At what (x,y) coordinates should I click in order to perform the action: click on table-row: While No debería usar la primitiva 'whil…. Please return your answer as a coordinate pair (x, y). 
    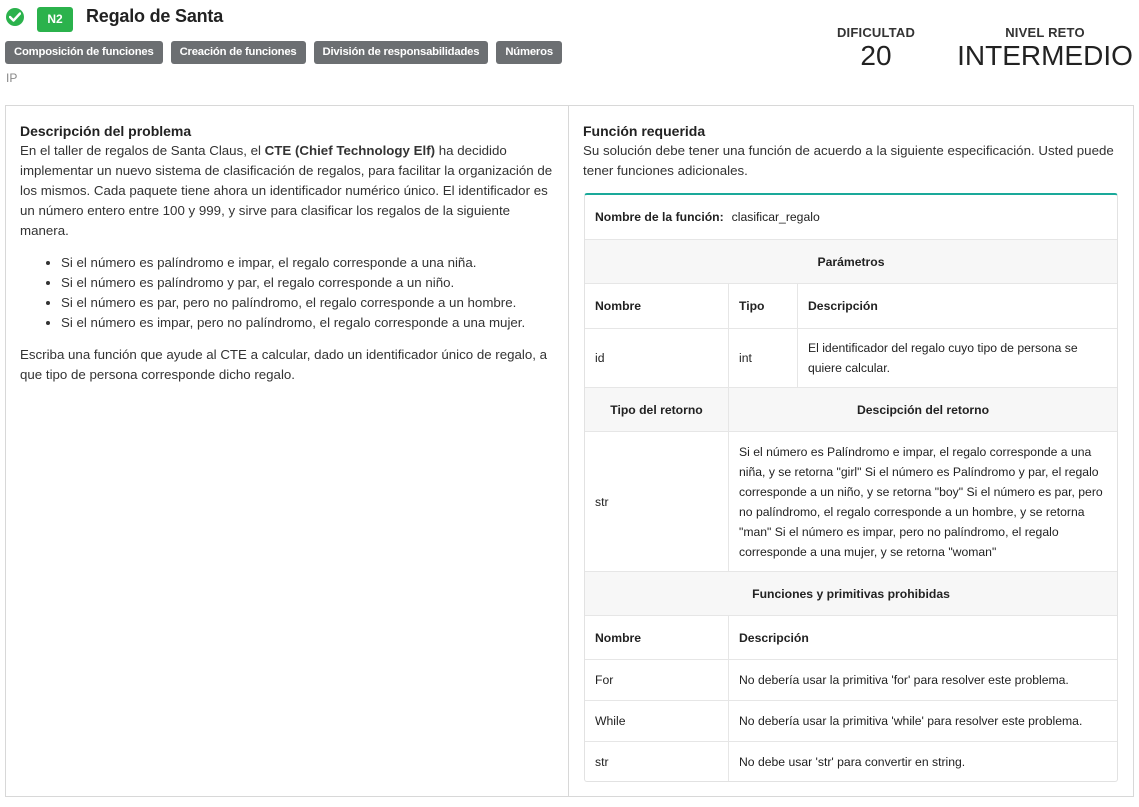
    Looking at the image, I should click on (851, 721).